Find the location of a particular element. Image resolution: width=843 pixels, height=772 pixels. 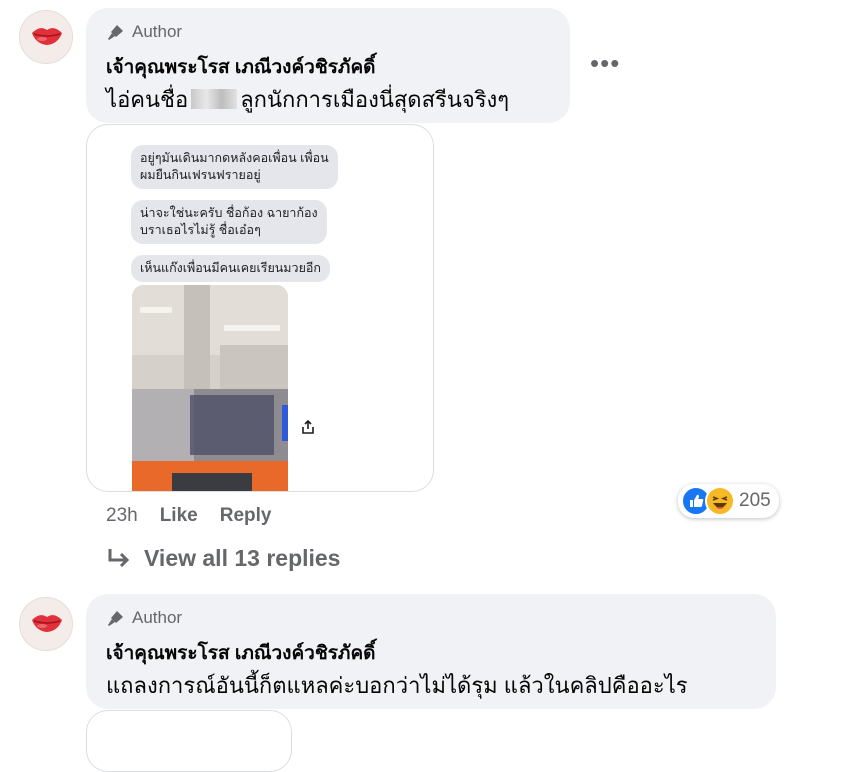

chat-message-line: เห็นแก๊งเพื่อนมีคนเคยเรียนมวยอีก is located at coordinates (230, 268).